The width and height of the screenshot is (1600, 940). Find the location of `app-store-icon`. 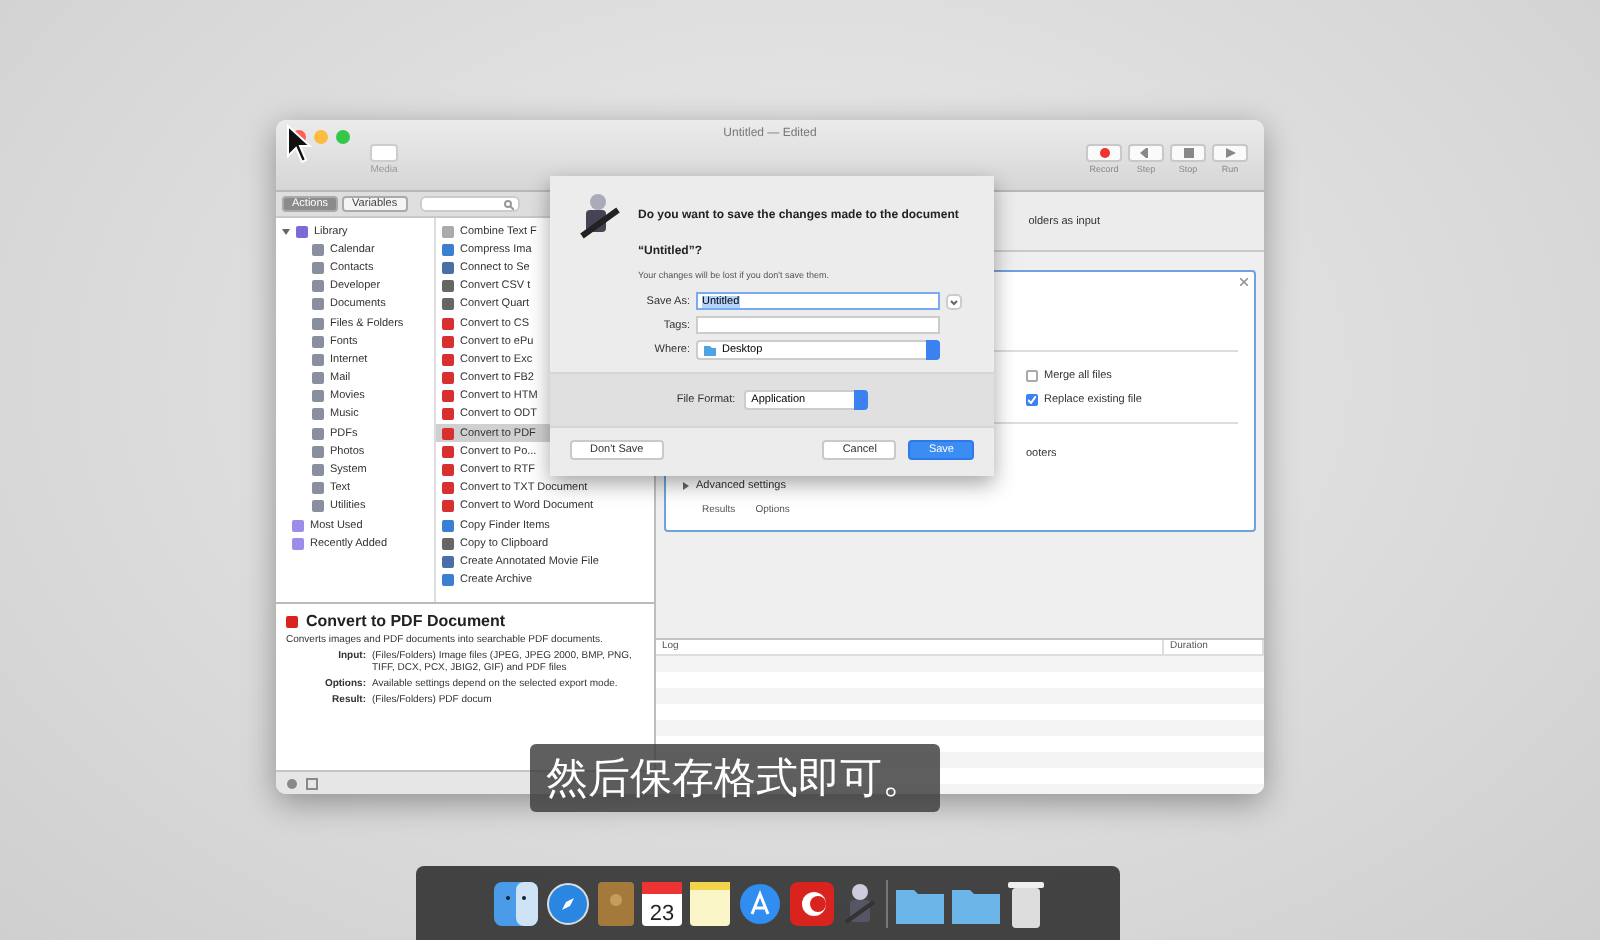

app-store-icon is located at coordinates (759, 903).